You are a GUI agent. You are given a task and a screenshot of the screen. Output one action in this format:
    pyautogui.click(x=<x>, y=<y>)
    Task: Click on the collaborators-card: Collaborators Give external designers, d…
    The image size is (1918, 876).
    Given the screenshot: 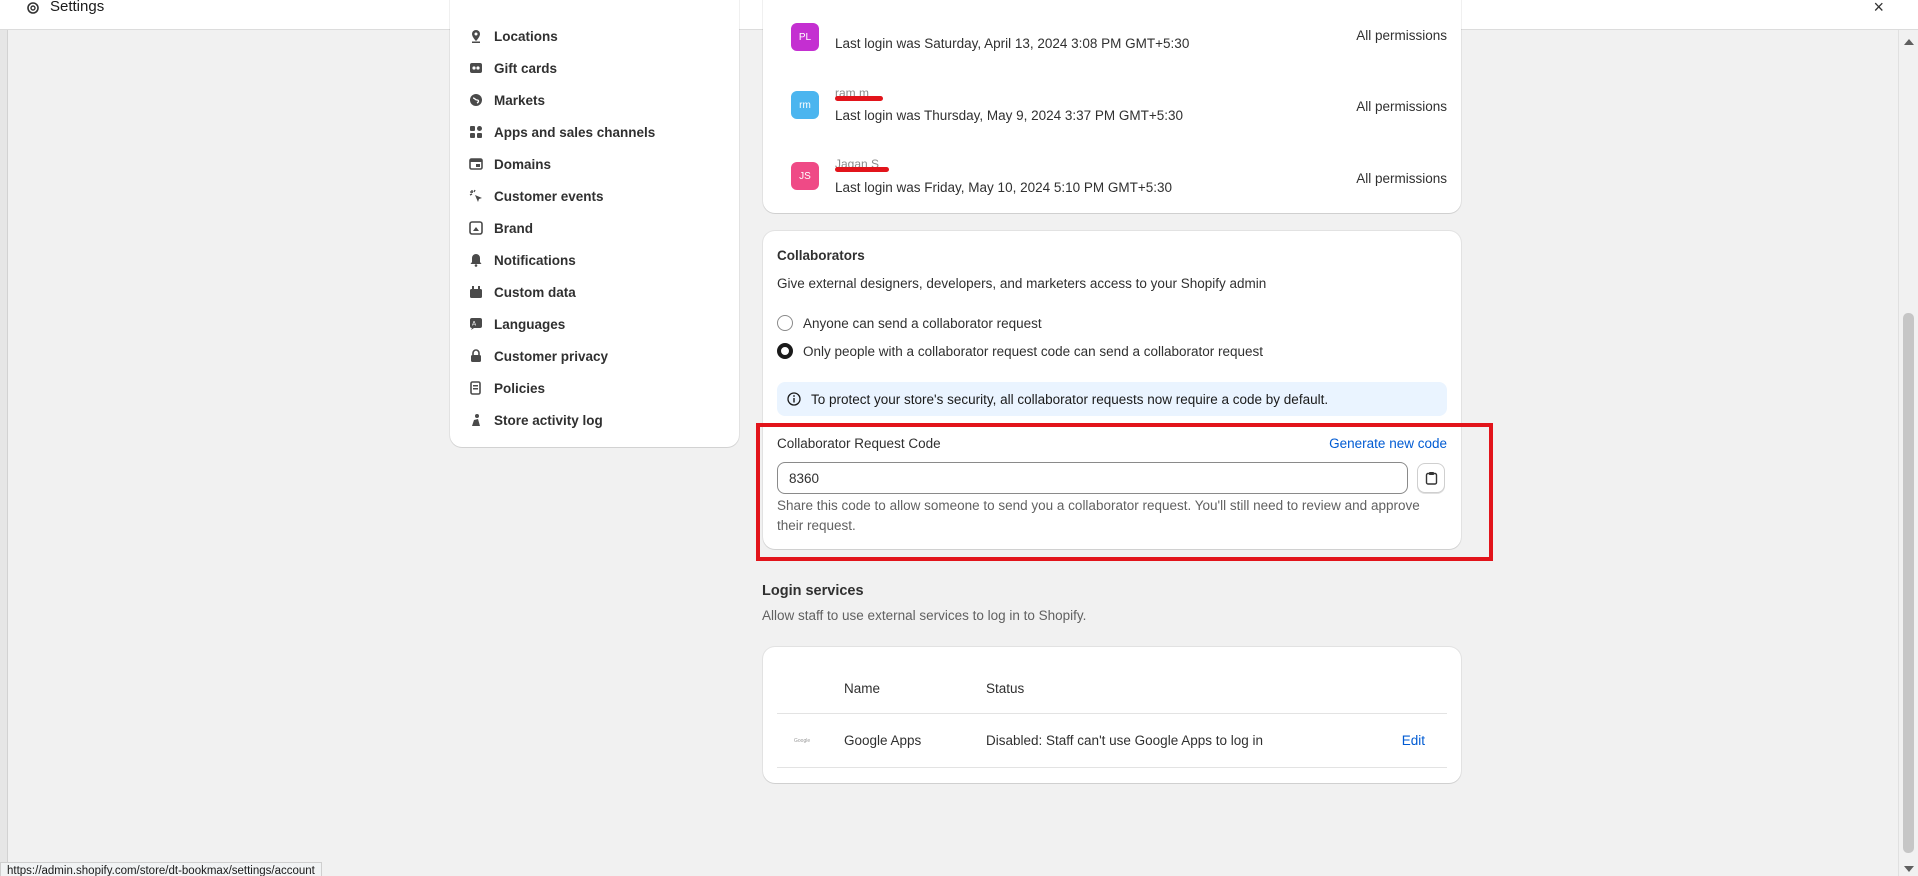 What is the action you would take?
    pyautogui.click(x=1112, y=390)
    